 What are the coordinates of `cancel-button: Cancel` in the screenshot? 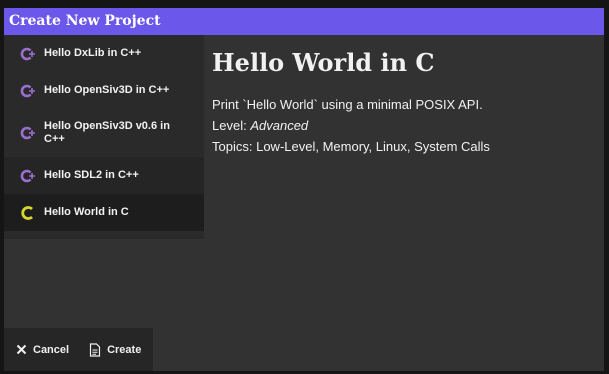 It's located at (42, 350).